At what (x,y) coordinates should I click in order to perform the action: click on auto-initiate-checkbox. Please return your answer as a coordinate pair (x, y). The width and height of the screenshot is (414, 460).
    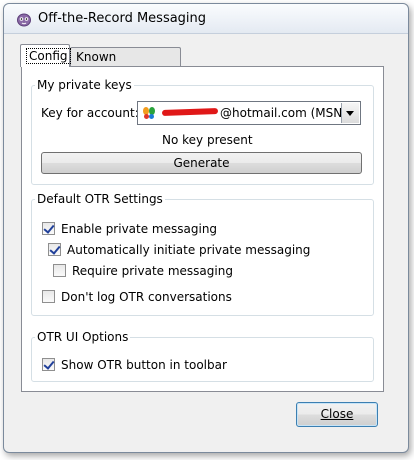
    Looking at the image, I should click on (54, 249).